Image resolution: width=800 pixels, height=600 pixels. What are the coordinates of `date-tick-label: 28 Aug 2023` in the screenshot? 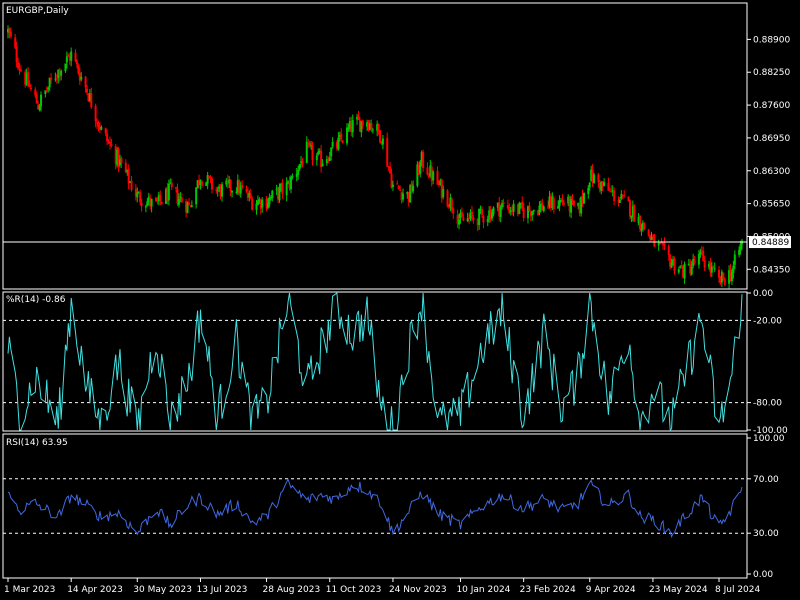 It's located at (292, 590).